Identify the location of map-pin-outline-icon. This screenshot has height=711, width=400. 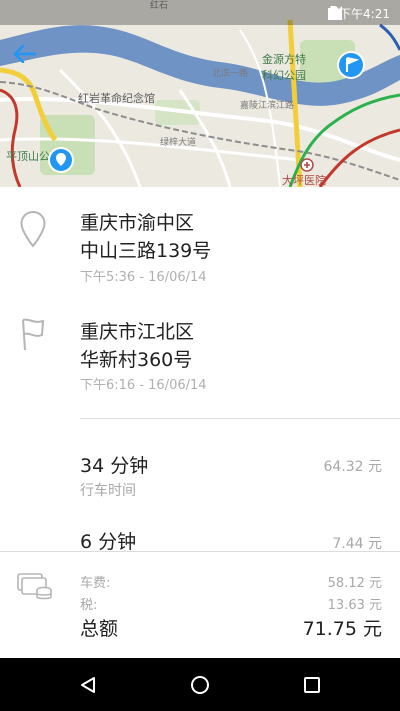
(33, 229).